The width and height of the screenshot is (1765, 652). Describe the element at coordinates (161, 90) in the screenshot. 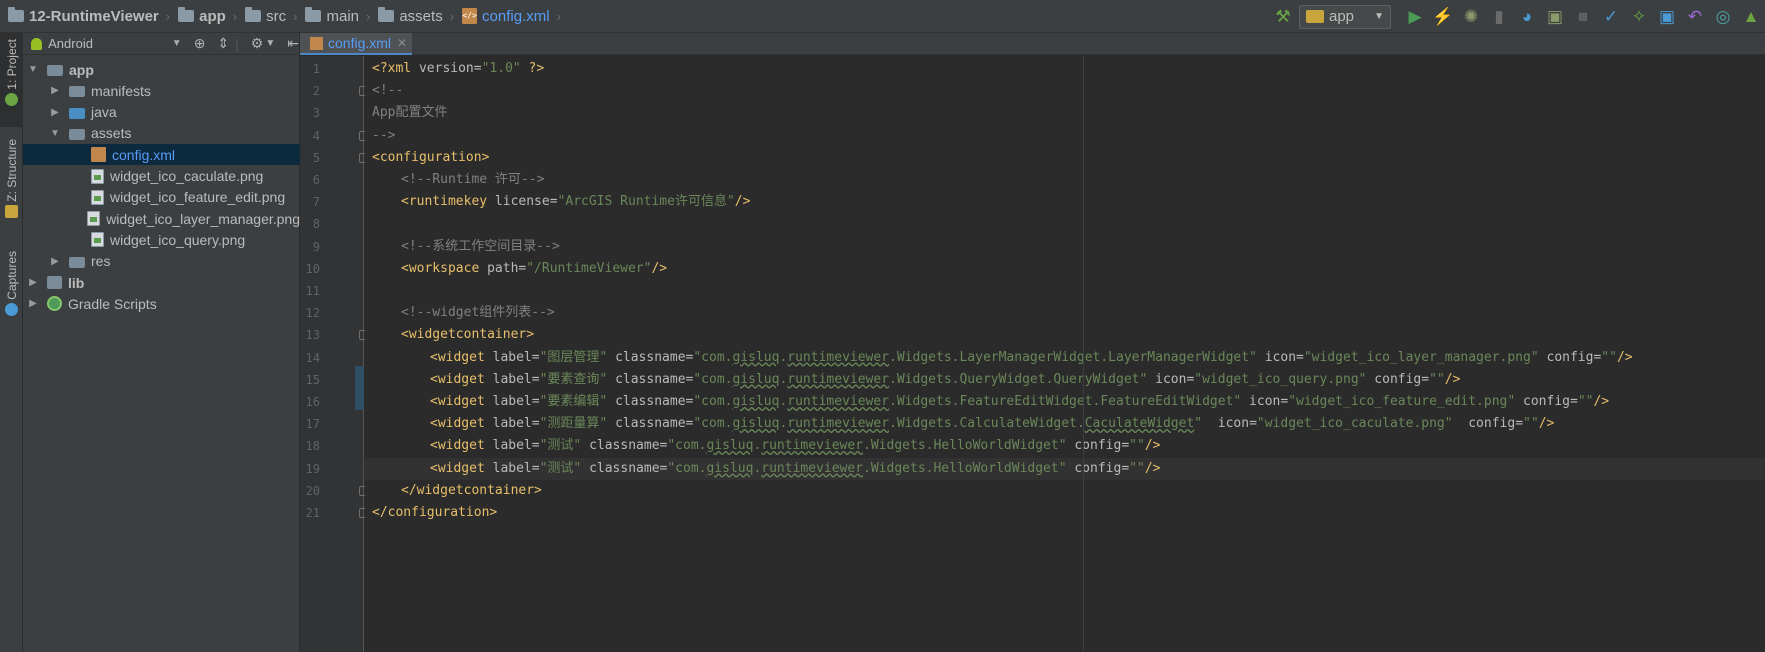

I see `tree-item: ▶ manifests` at that location.